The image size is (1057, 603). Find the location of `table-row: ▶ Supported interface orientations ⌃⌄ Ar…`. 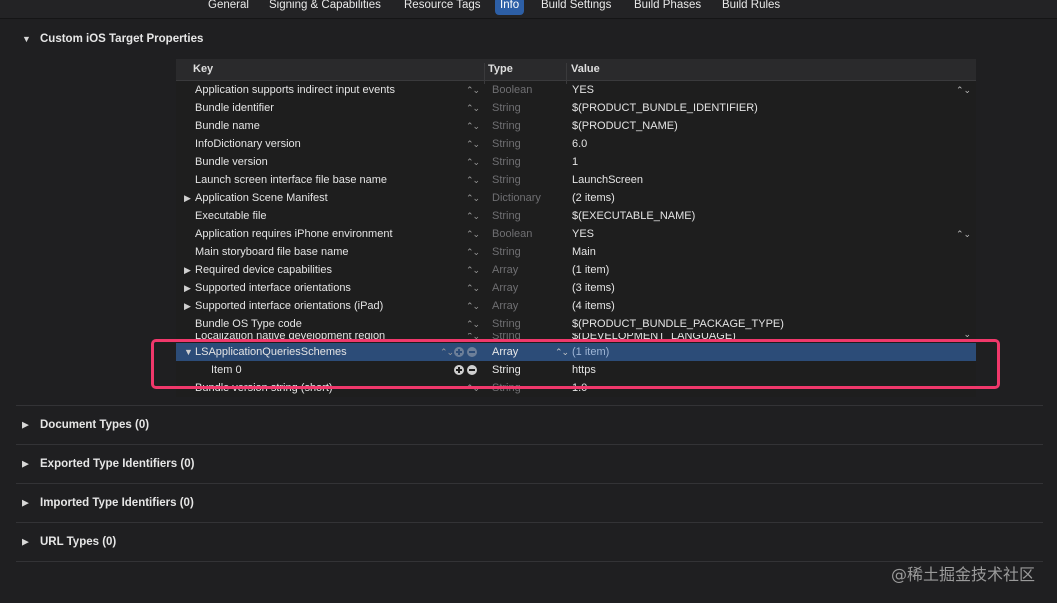

table-row: ▶ Supported interface orientations ⌃⌄ Ar… is located at coordinates (576, 288).